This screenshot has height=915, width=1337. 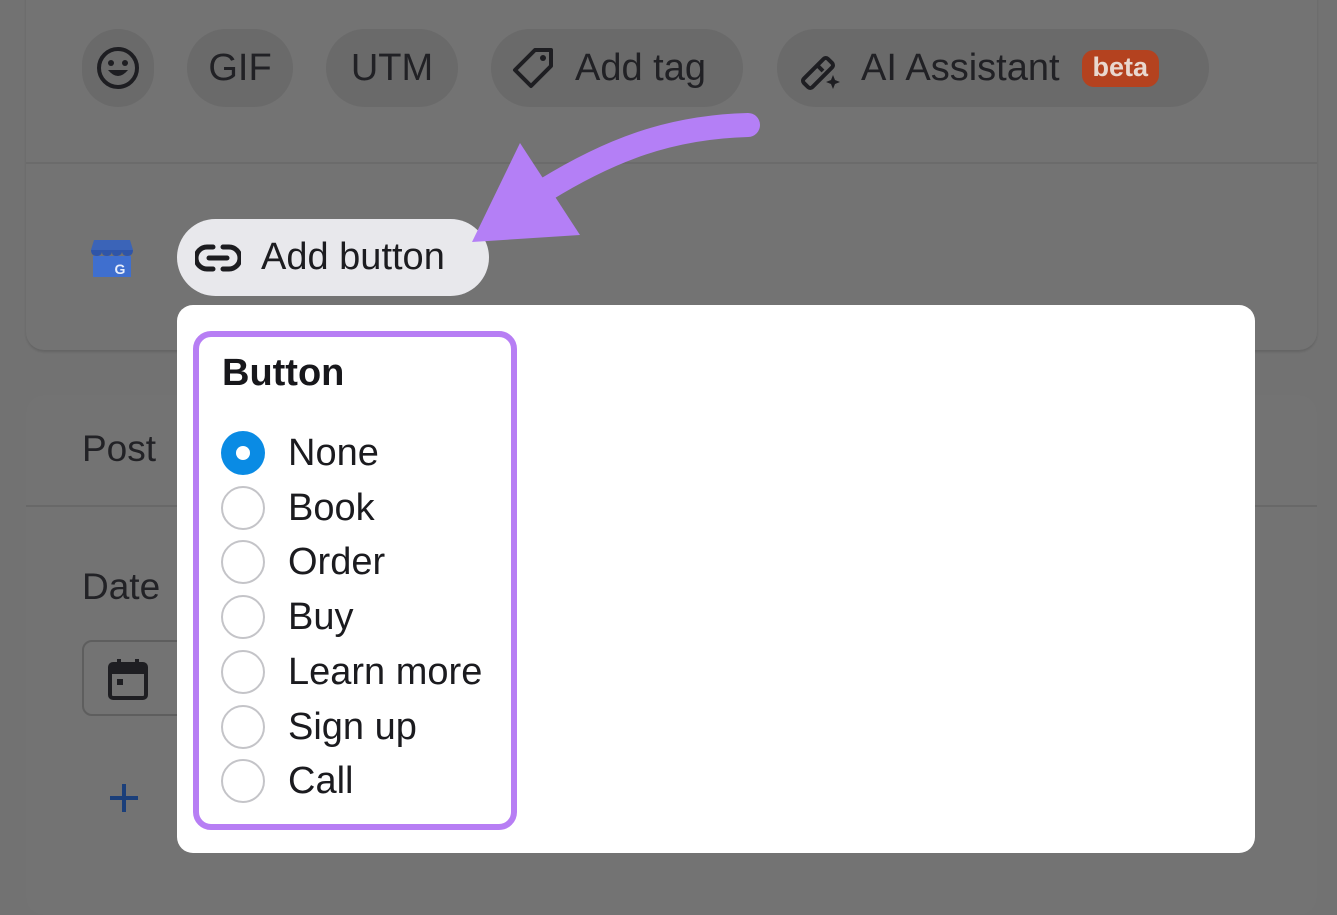 I want to click on post-tab-label: Post, so click(x=119, y=449).